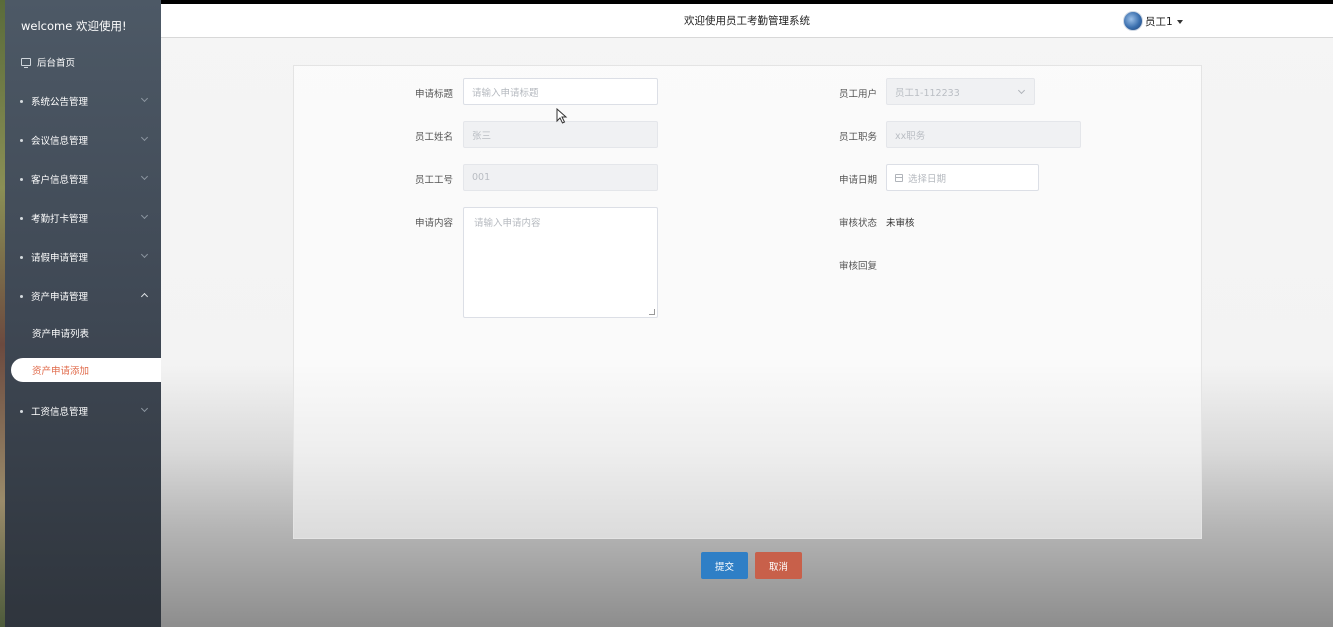 The image size is (1333, 627). What do you see at coordinates (507, 223) in the screenshot?
I see `content-placeholder: 请输入申请内容` at bounding box center [507, 223].